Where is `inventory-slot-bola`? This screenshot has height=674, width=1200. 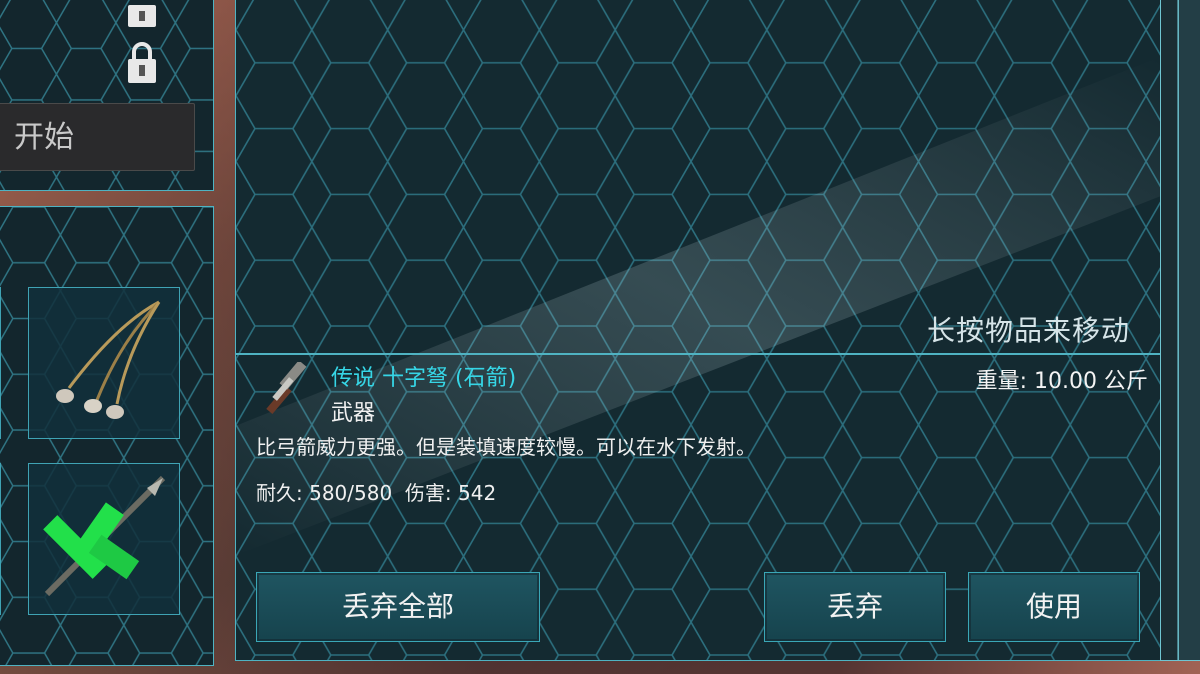
inventory-slot-bola is located at coordinates (104, 363).